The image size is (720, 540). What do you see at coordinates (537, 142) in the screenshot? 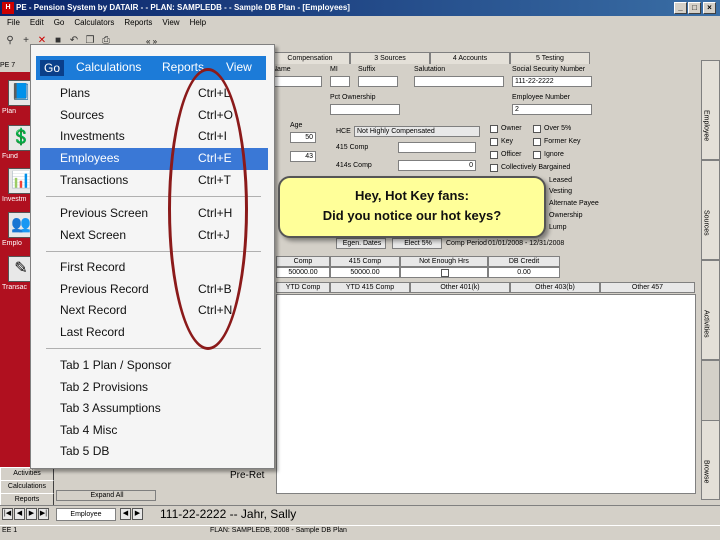
I see `former-key-checkbox` at bounding box center [537, 142].